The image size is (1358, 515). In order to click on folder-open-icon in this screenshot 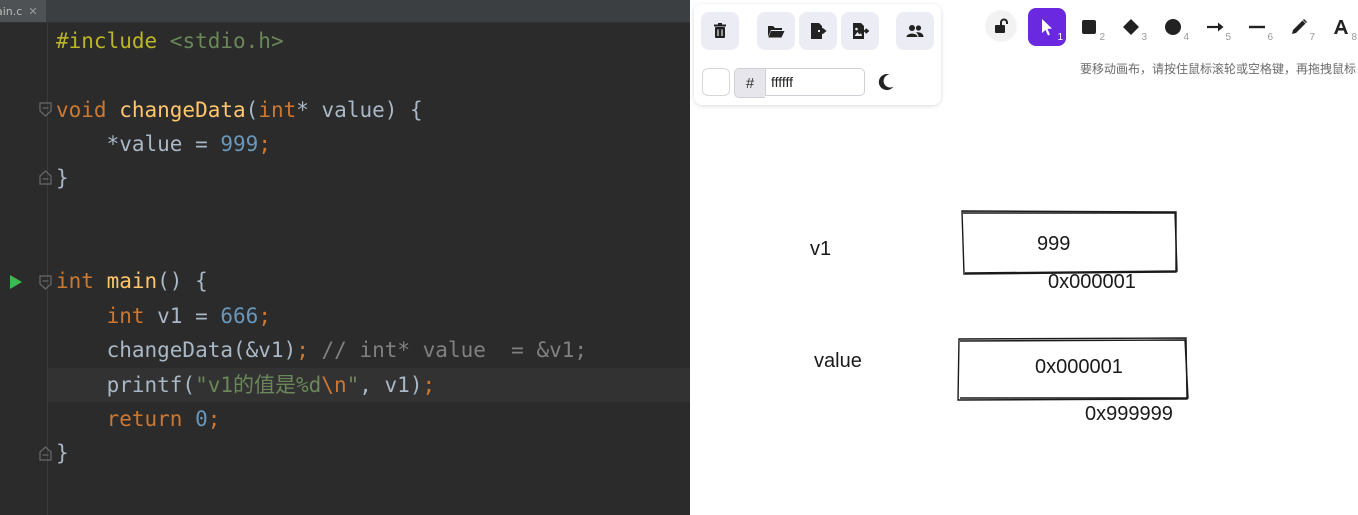, I will do `click(776, 32)`.